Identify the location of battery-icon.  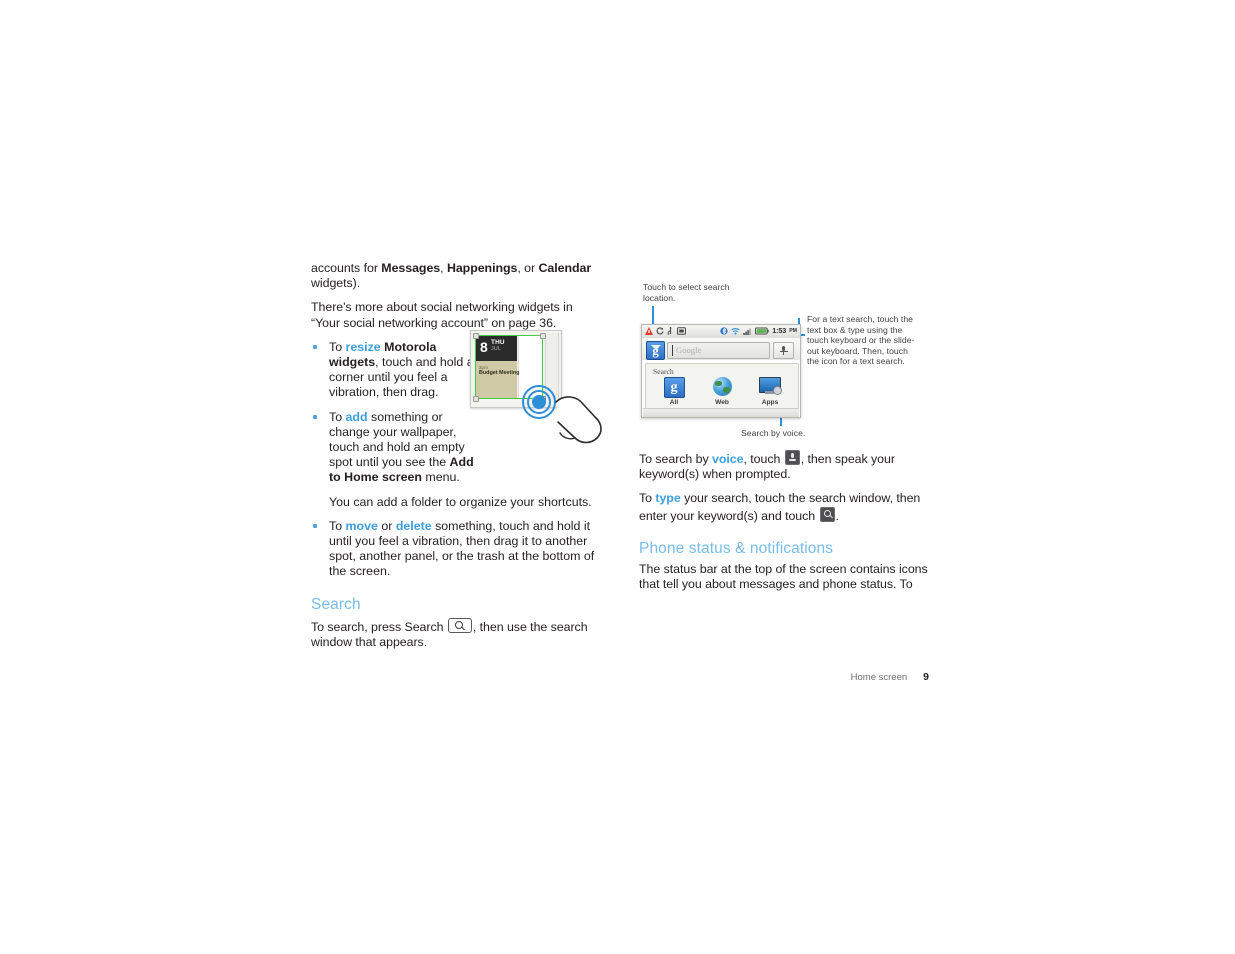
(762, 330).